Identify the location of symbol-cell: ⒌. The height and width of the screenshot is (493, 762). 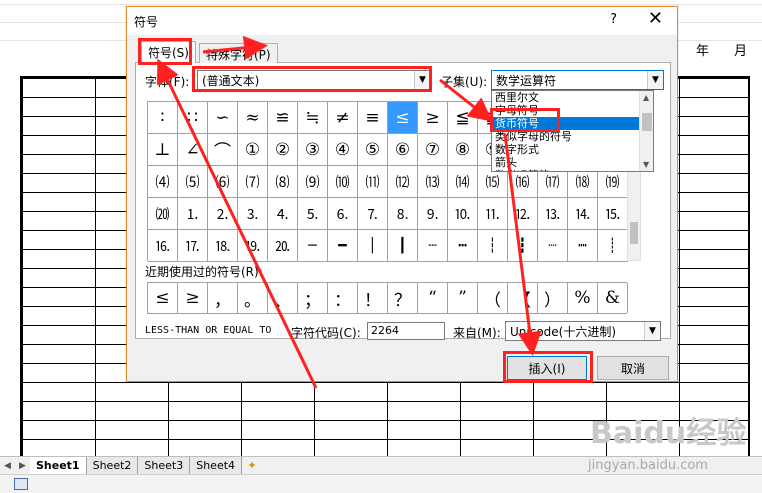
(313, 214).